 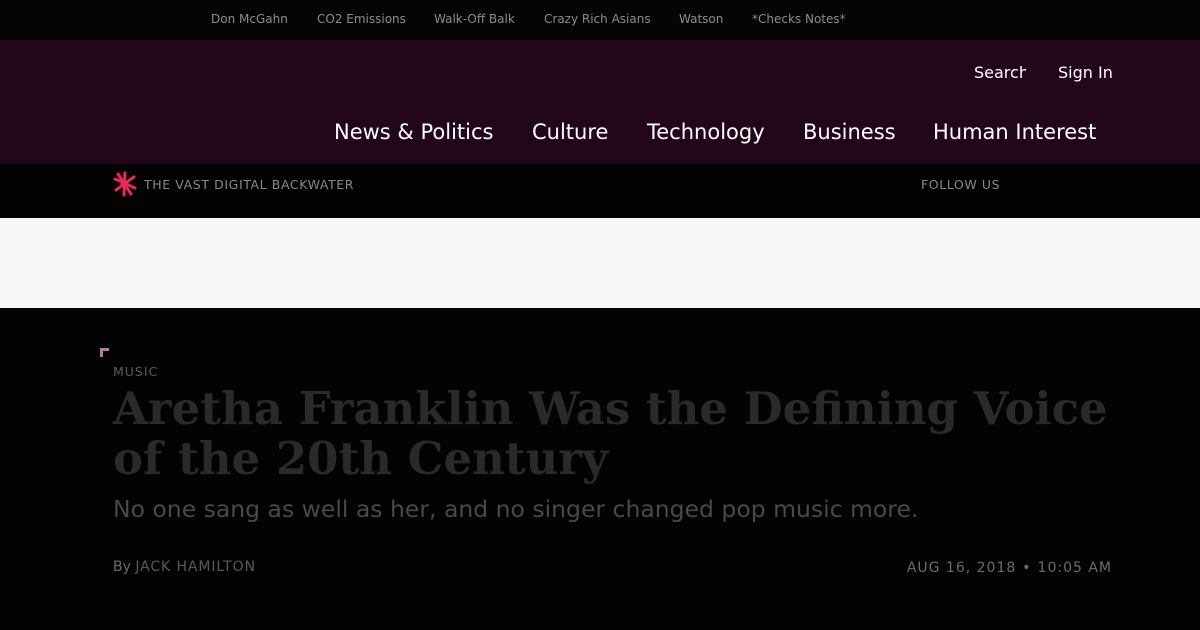 I want to click on sub-header: THE VAST DIGITAL BACKWATER FOLLOW US, so click(x=600, y=191).